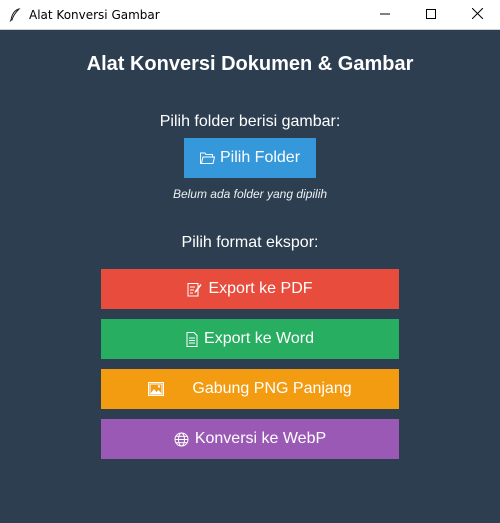  I want to click on feather-icon, so click(16, 14).